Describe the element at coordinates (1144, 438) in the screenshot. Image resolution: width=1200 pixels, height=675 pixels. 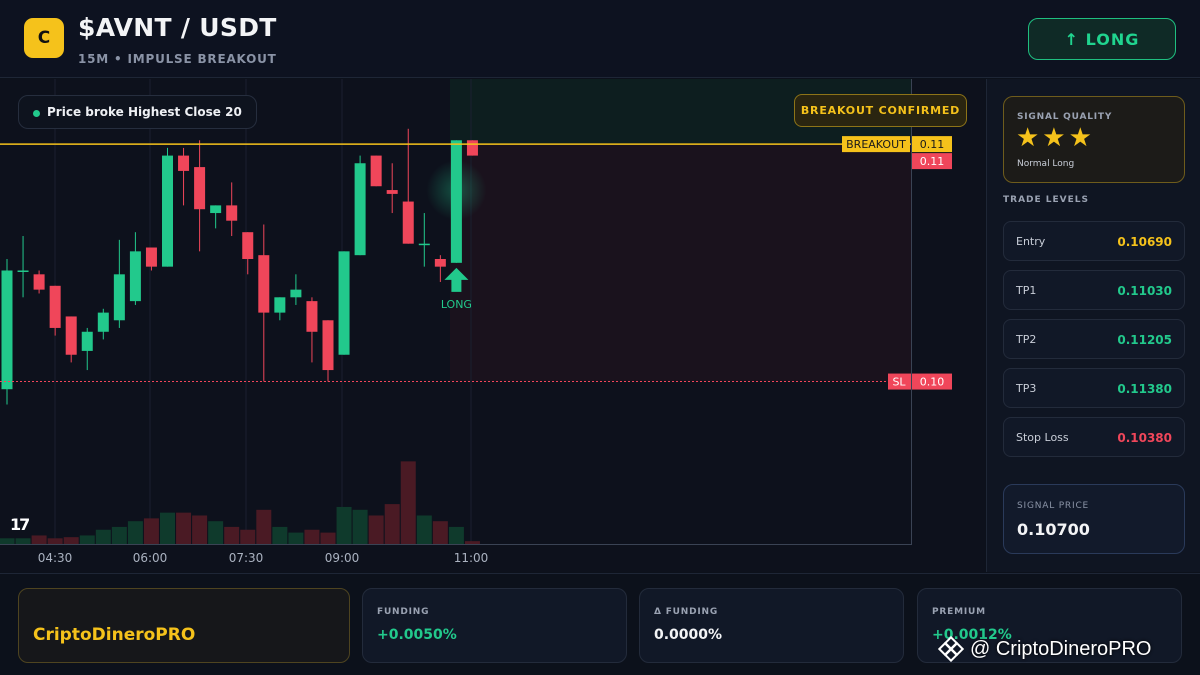
I see `level-value: 0.10380` at that location.